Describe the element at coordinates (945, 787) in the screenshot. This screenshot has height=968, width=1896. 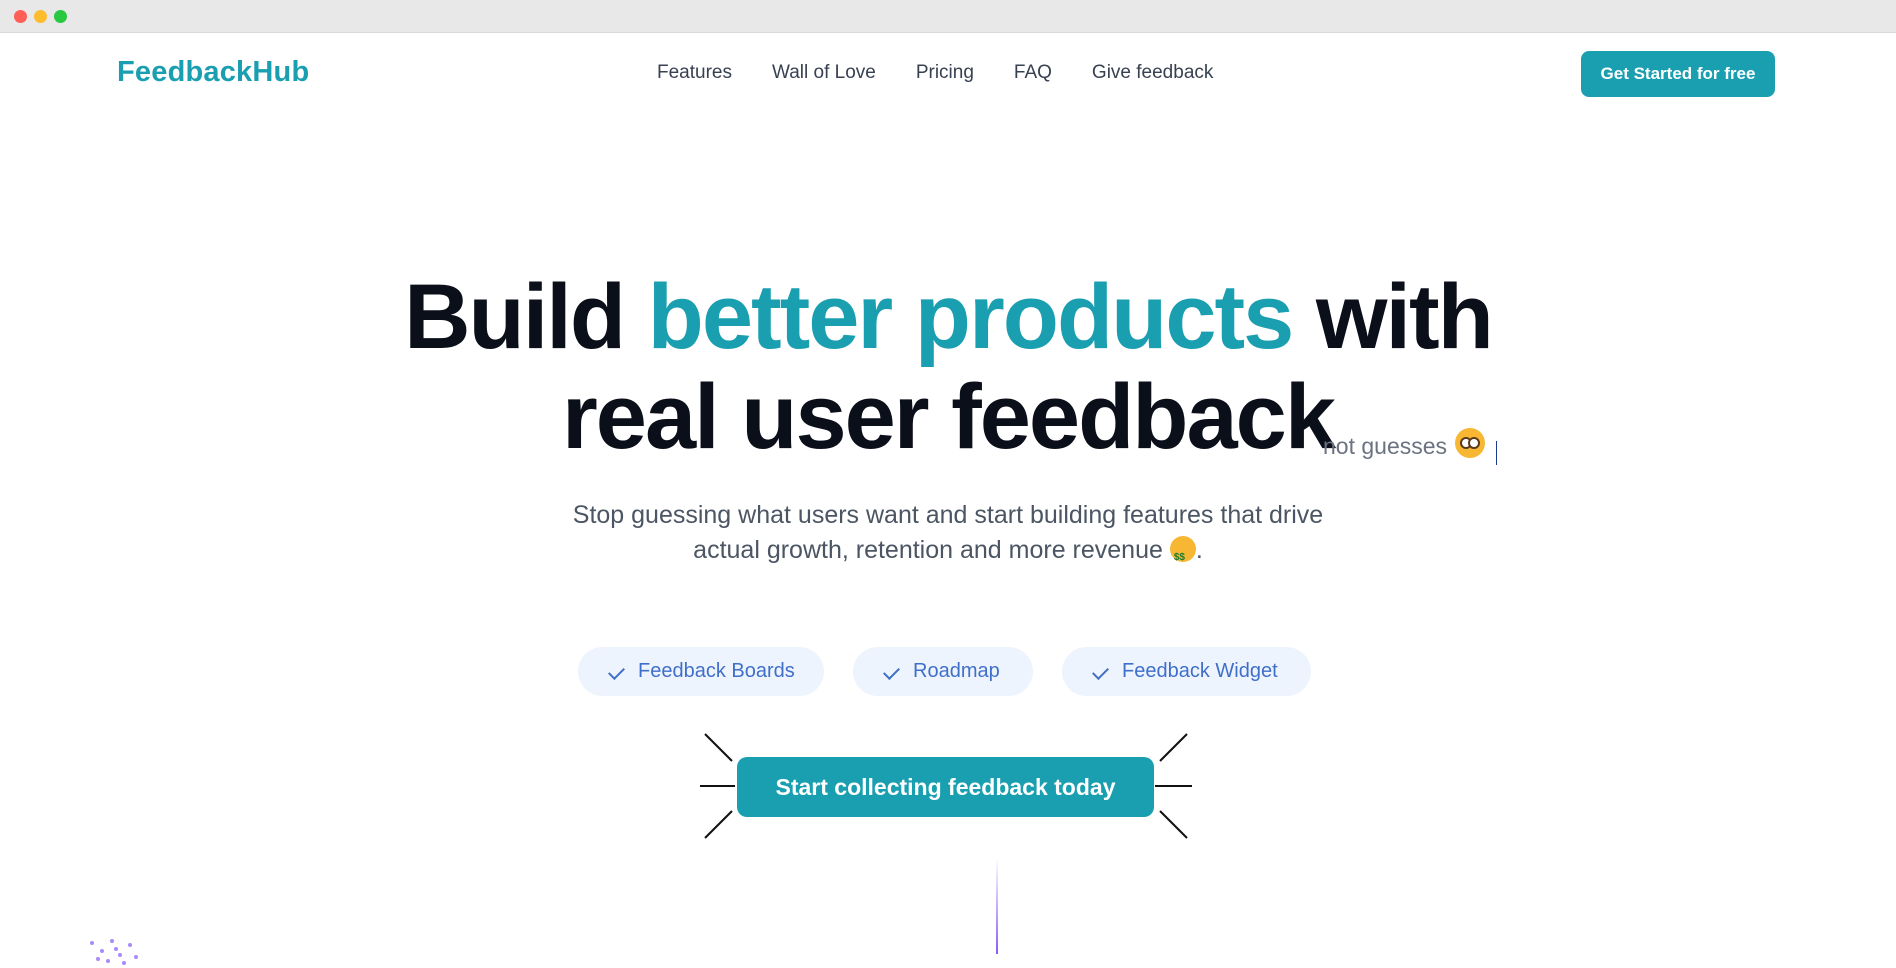
I see `start-collecting-feedback-button: Start collecting feedback today` at that location.